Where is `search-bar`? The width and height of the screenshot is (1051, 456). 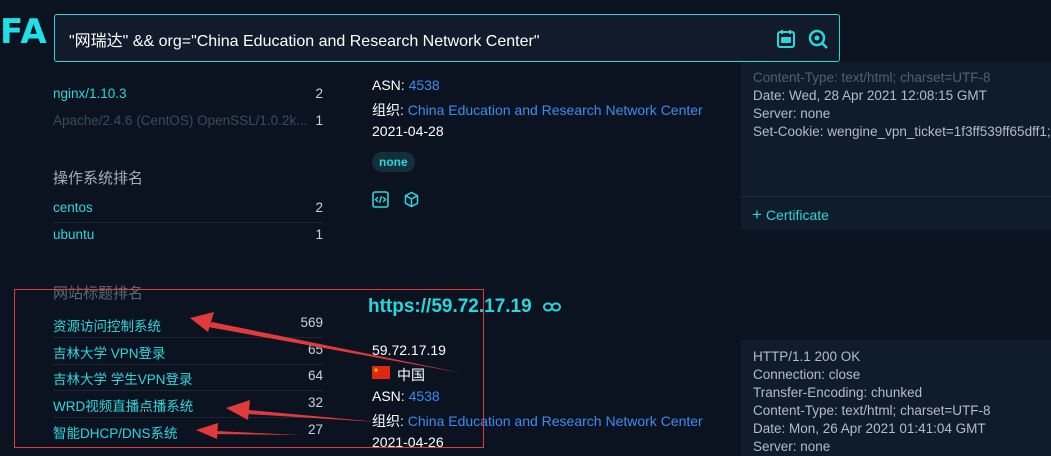
search-bar is located at coordinates (447, 38).